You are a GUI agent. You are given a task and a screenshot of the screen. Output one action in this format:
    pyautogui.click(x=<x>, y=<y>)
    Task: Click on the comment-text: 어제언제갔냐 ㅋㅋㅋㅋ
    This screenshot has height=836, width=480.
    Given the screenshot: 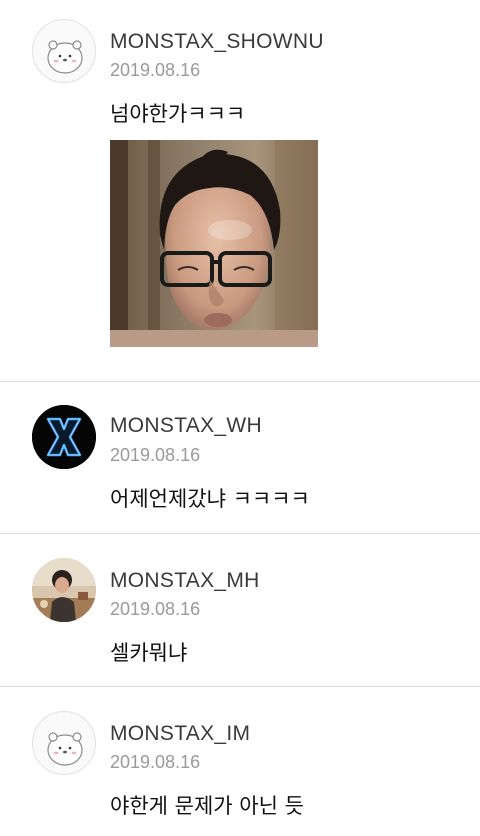 What is the action you would take?
    pyautogui.click(x=210, y=499)
    